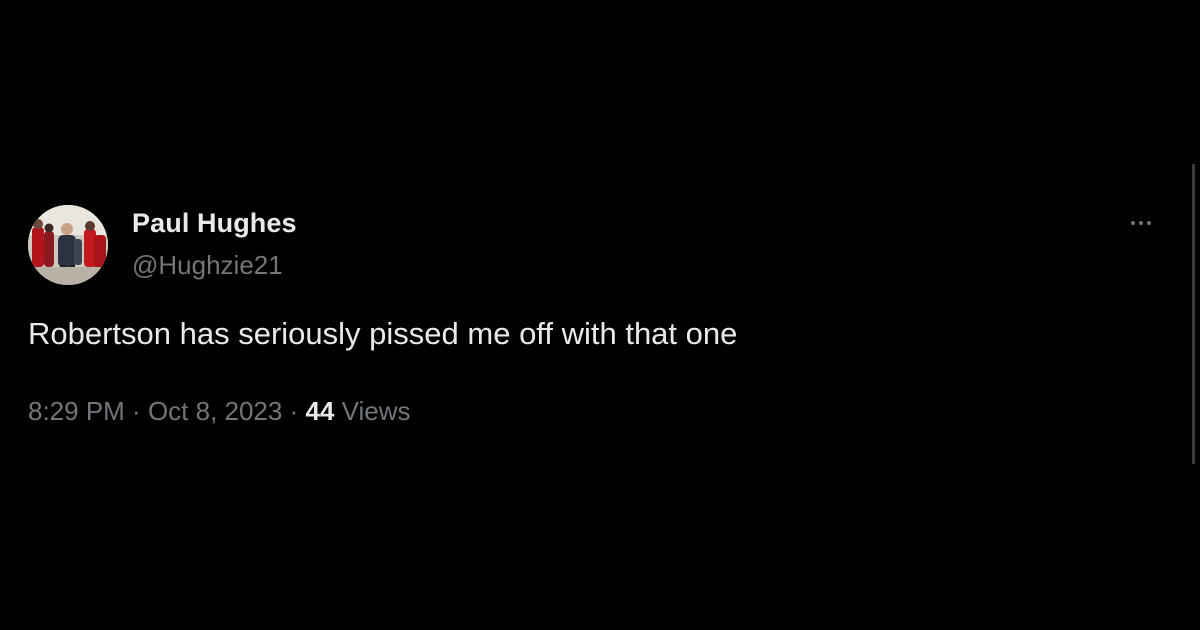 The width and height of the screenshot is (1200, 630). What do you see at coordinates (376, 411) in the screenshot?
I see `views-label: Views` at bounding box center [376, 411].